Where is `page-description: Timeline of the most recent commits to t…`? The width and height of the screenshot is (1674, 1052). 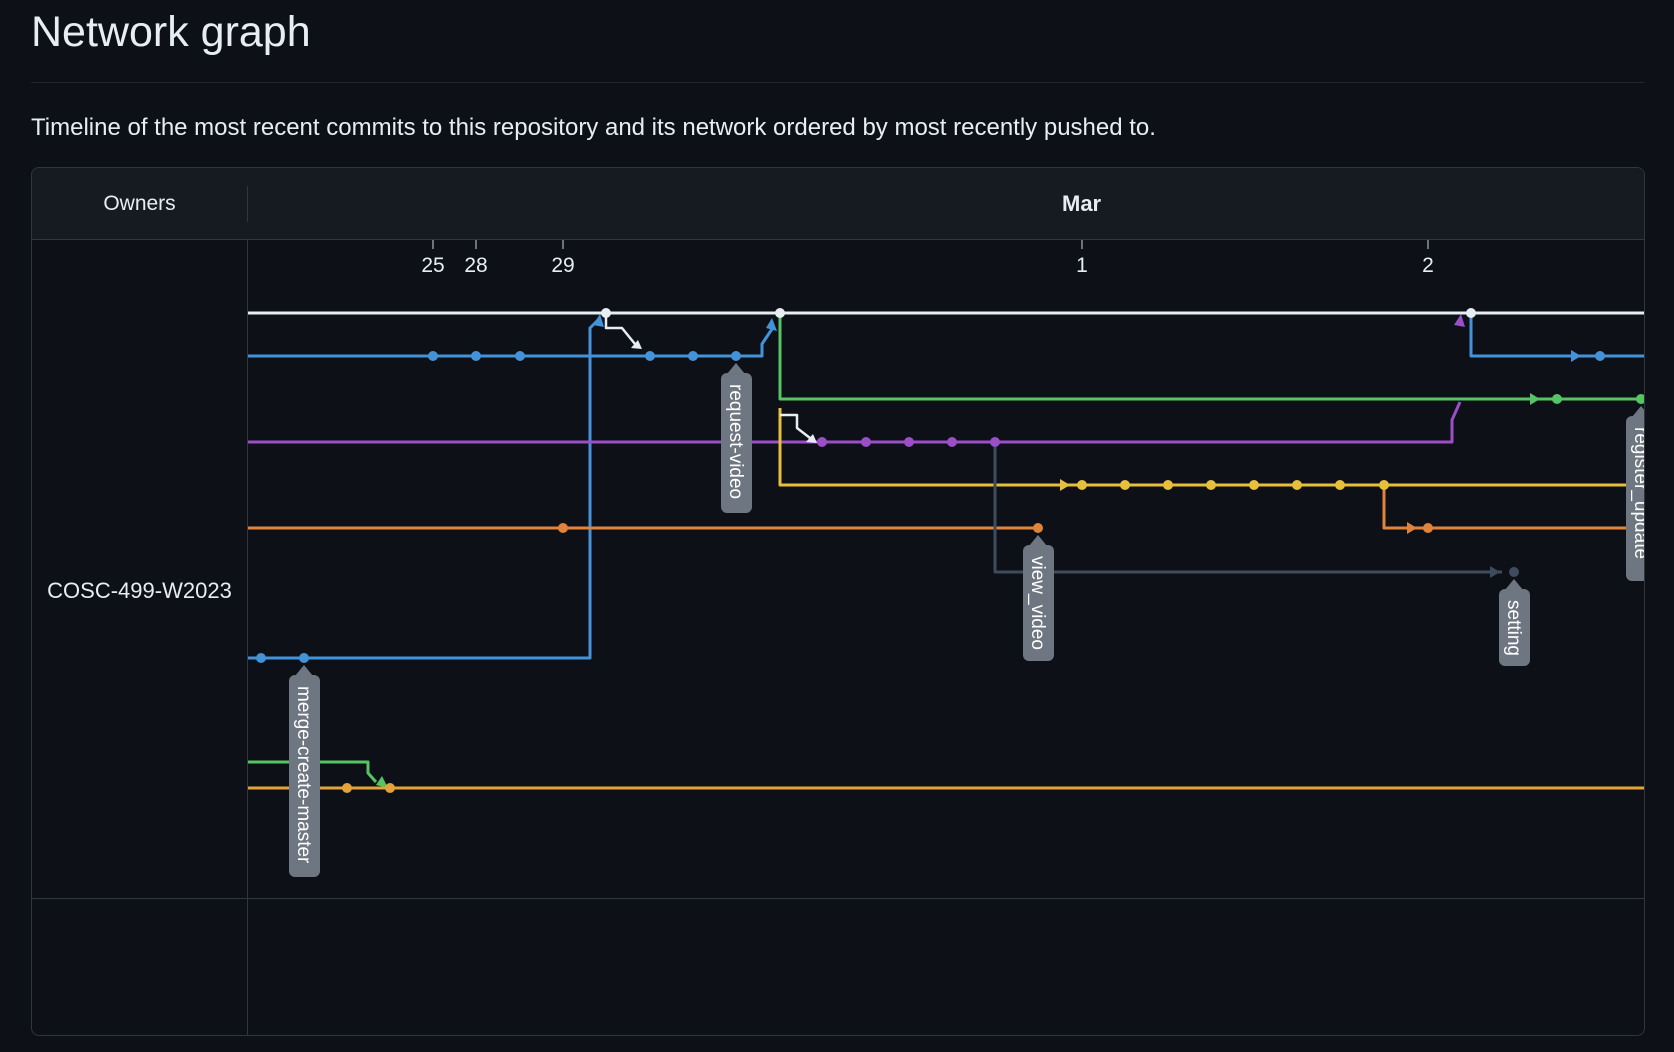
page-description: Timeline of the most recent commits to t… is located at coordinates (593, 127).